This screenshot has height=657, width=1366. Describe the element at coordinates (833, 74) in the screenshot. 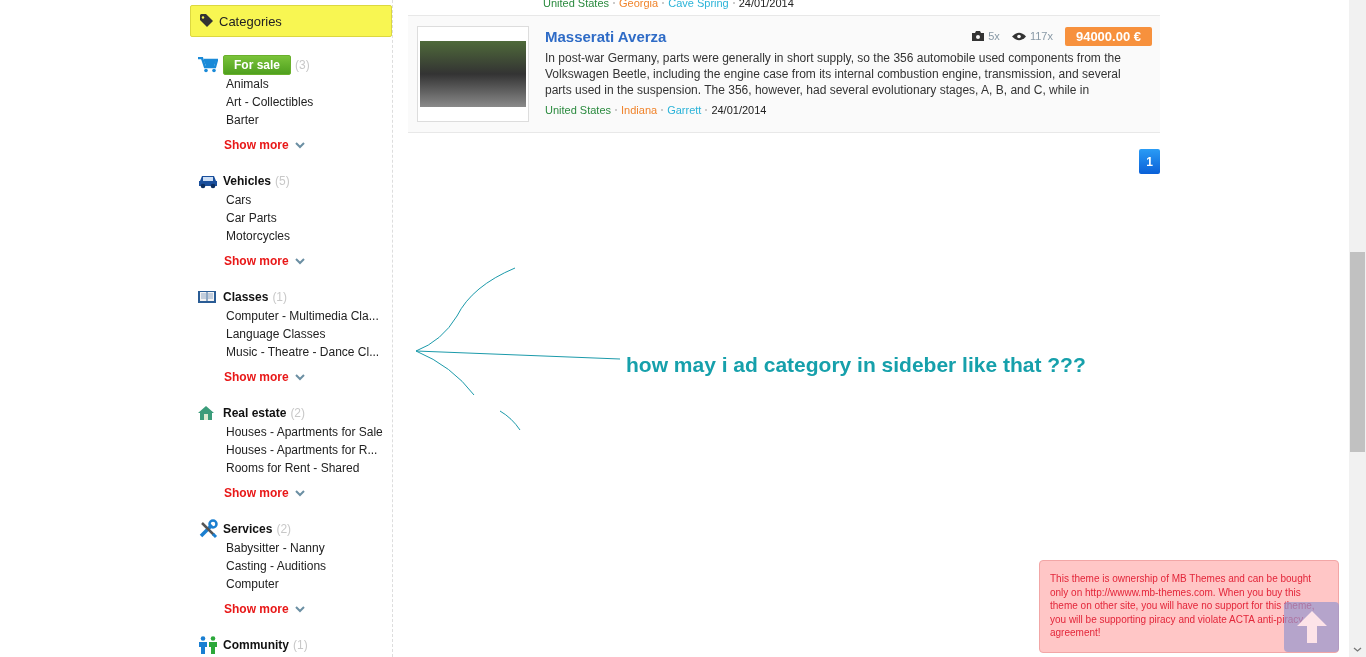

I see `listing-description: In post-war Germany, parts were generally in short supply, so the 356 automobile used components from the Volkswagen Beetle, including the engine case from its internal combustion engine, transmission, and several parts used in the suspension. The 356, however, had several evolutionary stages, A, B, and C, while in` at that location.